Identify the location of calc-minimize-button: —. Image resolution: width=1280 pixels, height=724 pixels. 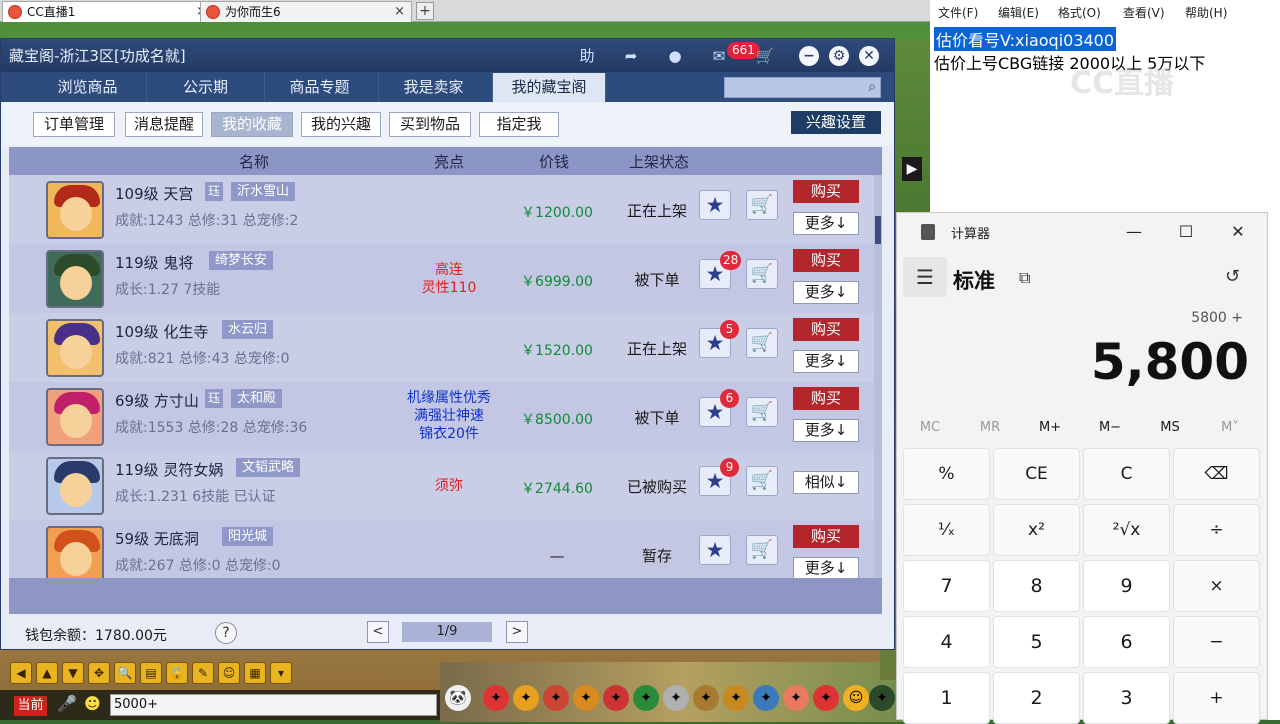
(1134, 232).